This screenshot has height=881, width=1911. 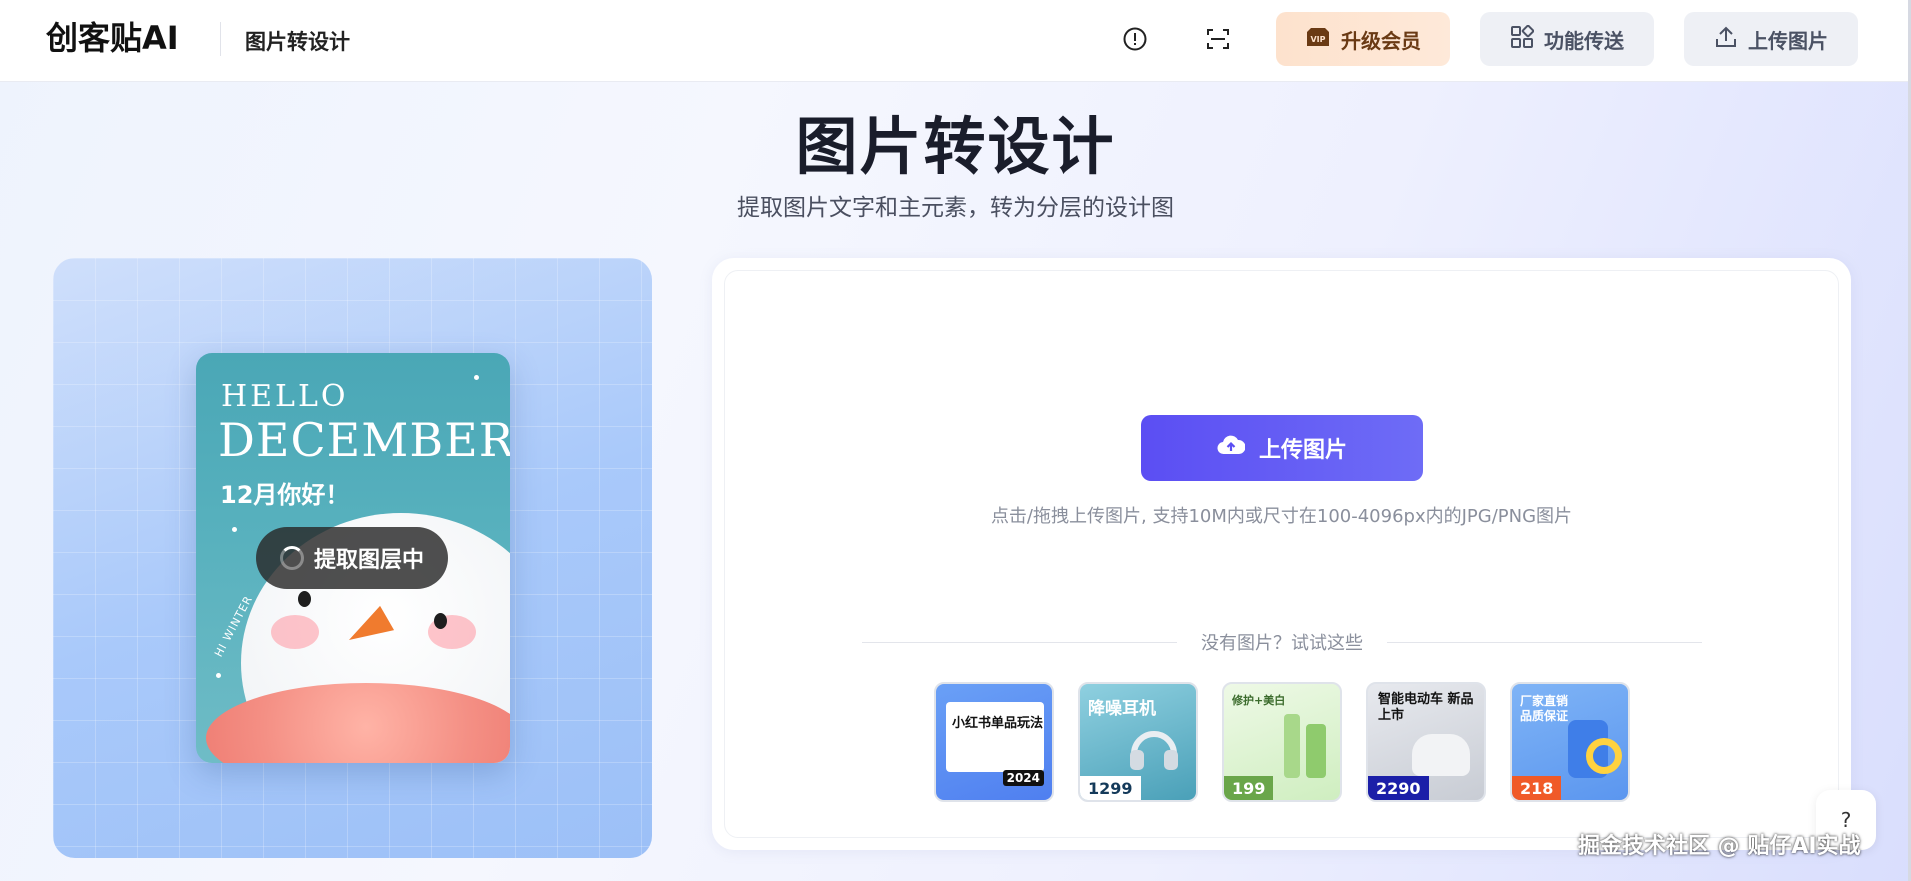 What do you see at coordinates (1023, 778) in the screenshot?
I see `sample-tag: 2024` at bounding box center [1023, 778].